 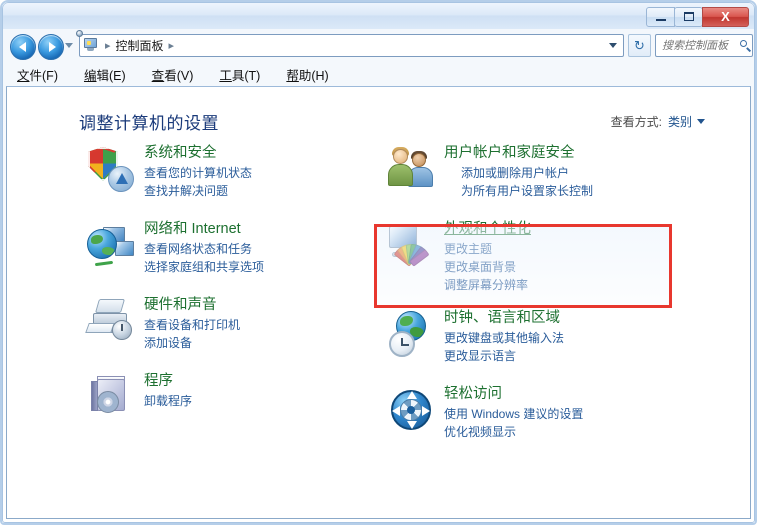 I want to click on category-hardware-sound: 硬件和声音 查看设备和打印机 添加设备, so click(x=236, y=326).